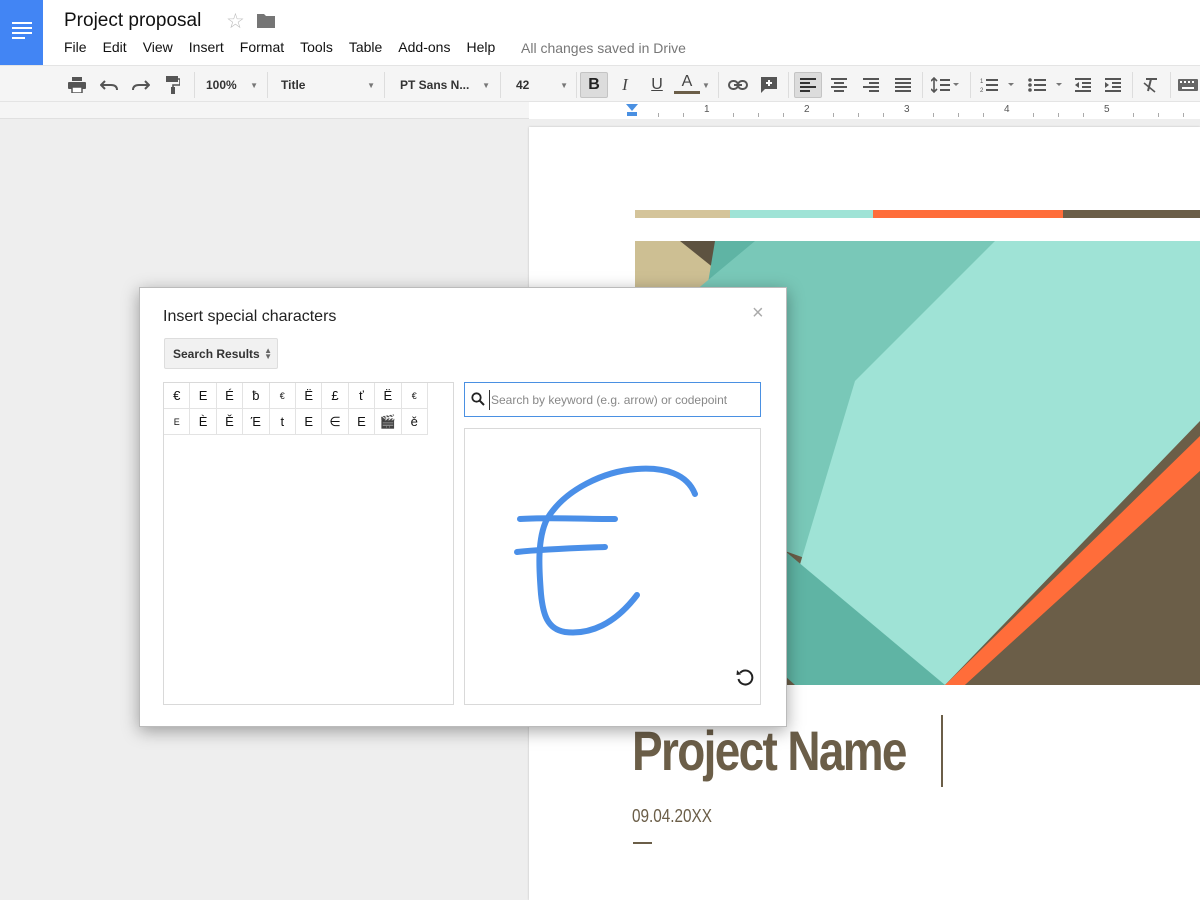  I want to click on align-center-icon, so click(839, 85).